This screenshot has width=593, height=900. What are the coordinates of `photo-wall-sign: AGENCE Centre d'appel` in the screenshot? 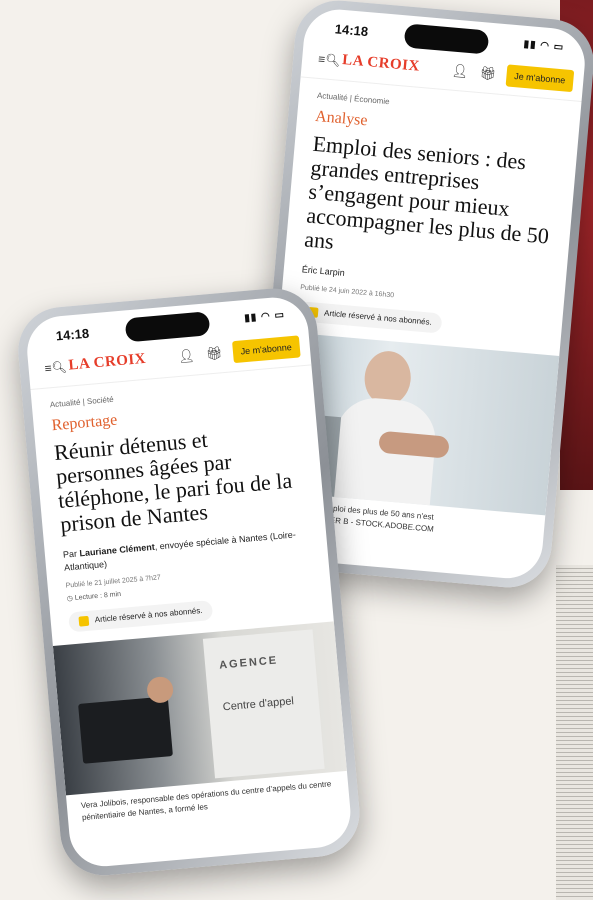 It's located at (263, 704).